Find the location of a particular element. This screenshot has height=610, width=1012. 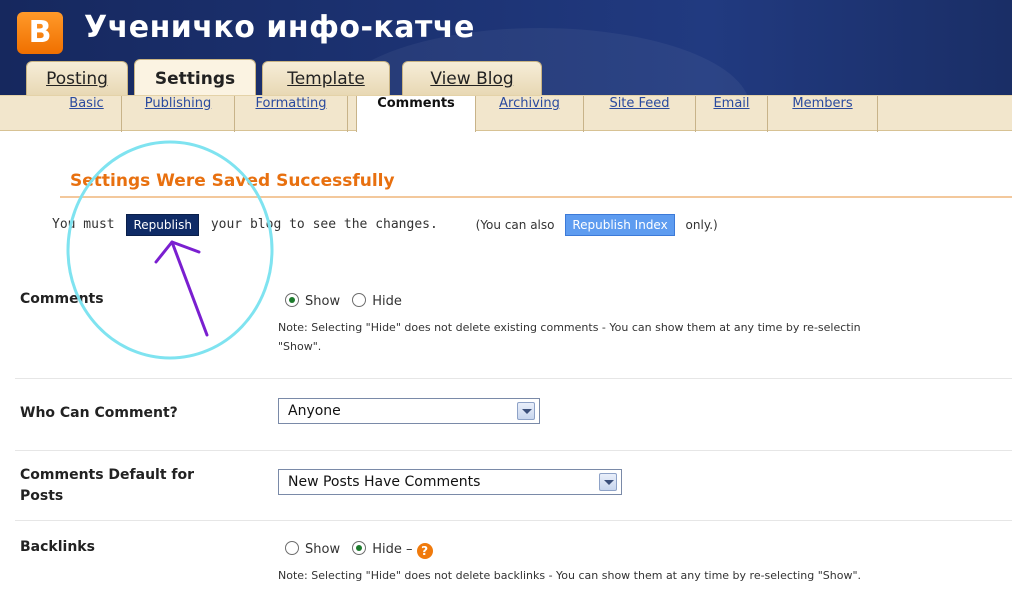

backlinks-hide-radio is located at coordinates (359, 548).